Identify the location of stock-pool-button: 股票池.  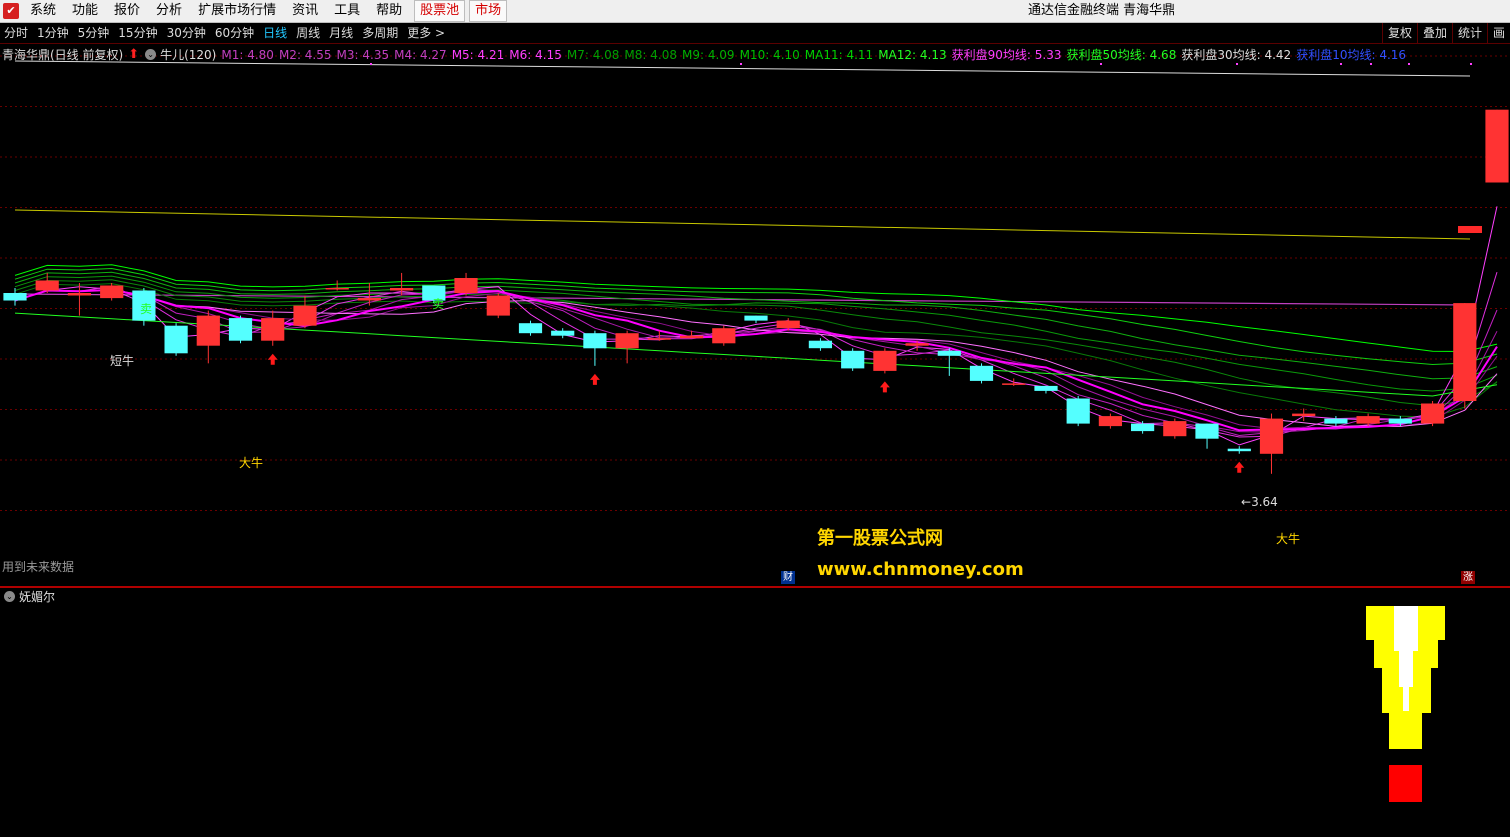
(440, 11).